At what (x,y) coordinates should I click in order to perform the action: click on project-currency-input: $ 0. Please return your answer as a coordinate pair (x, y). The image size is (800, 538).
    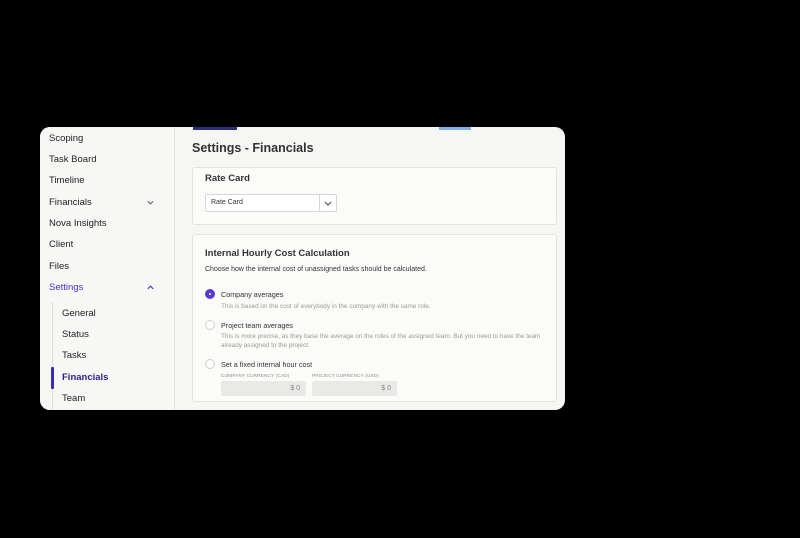
    Looking at the image, I should click on (354, 388).